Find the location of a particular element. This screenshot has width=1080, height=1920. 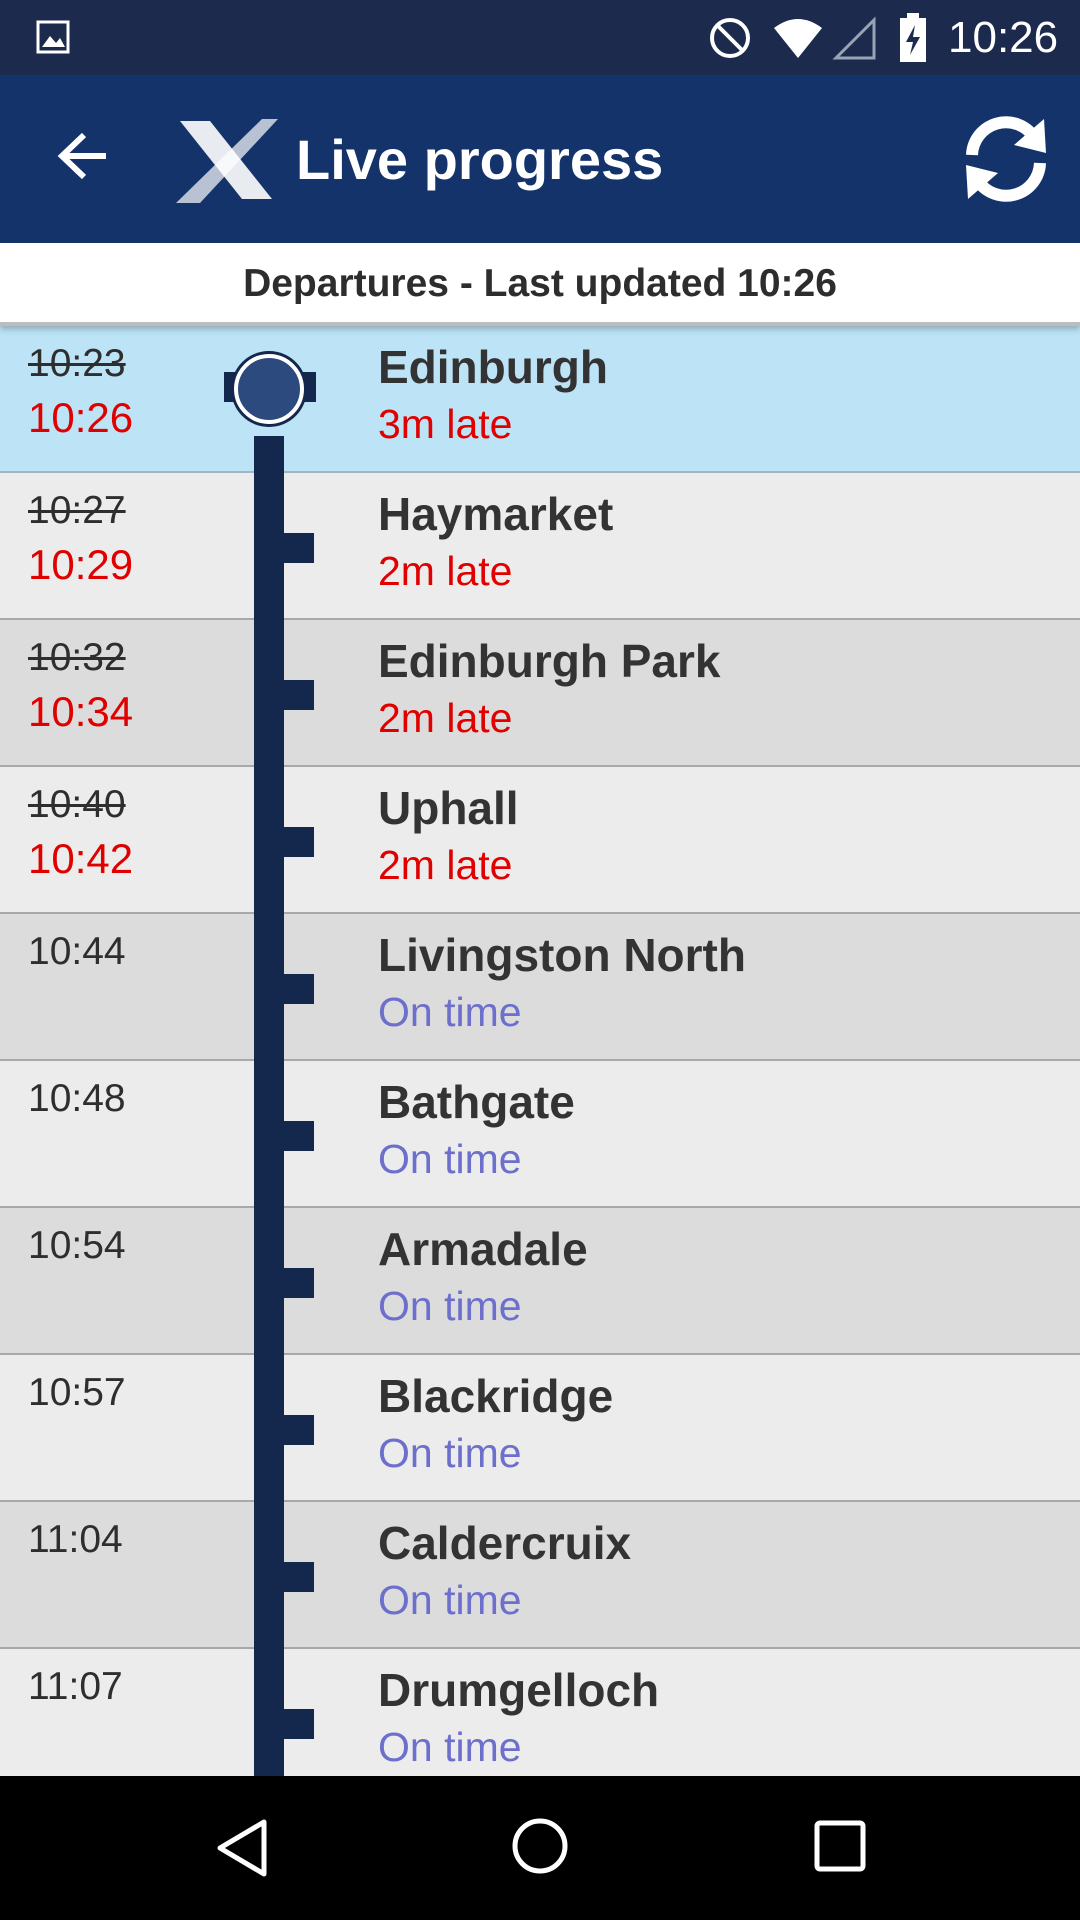

station-name: Bathgate is located at coordinates (476, 1102).